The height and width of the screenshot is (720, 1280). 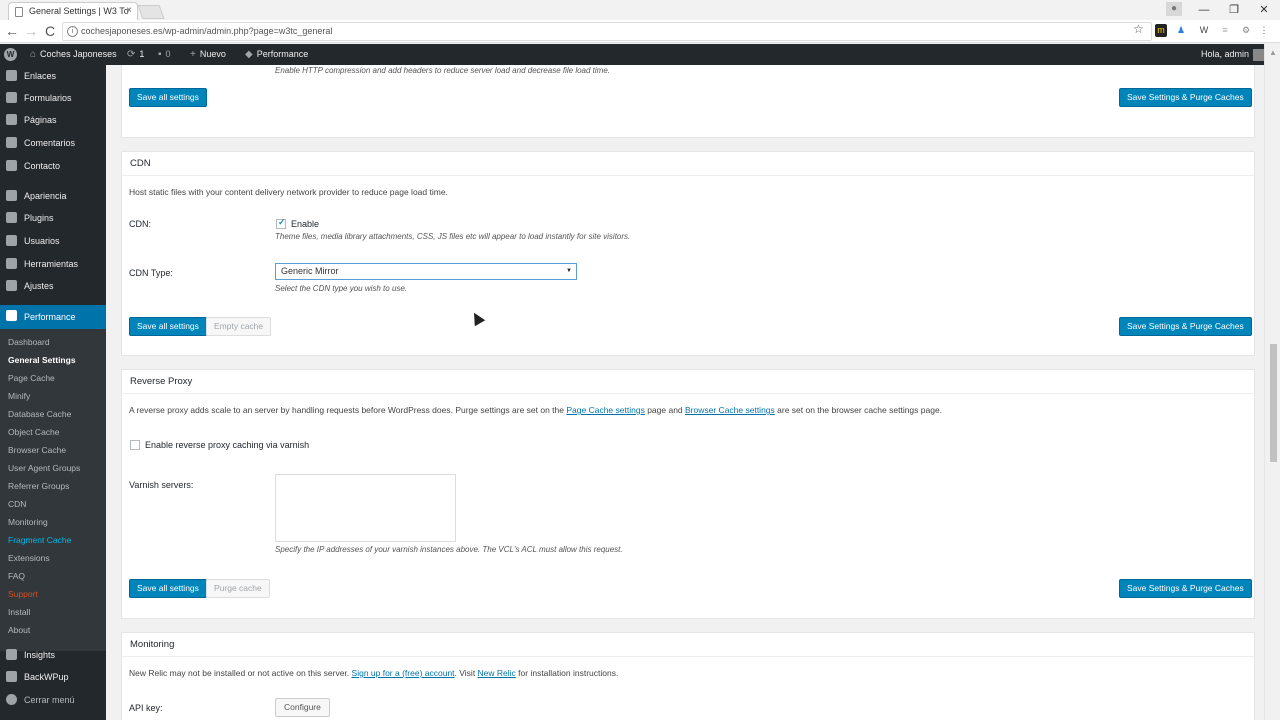 I want to click on page-cache-settings-link: Page Cache settings, so click(x=605, y=410).